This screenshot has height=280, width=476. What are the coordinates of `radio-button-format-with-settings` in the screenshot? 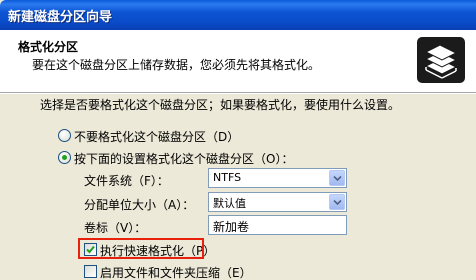 It's located at (64, 157).